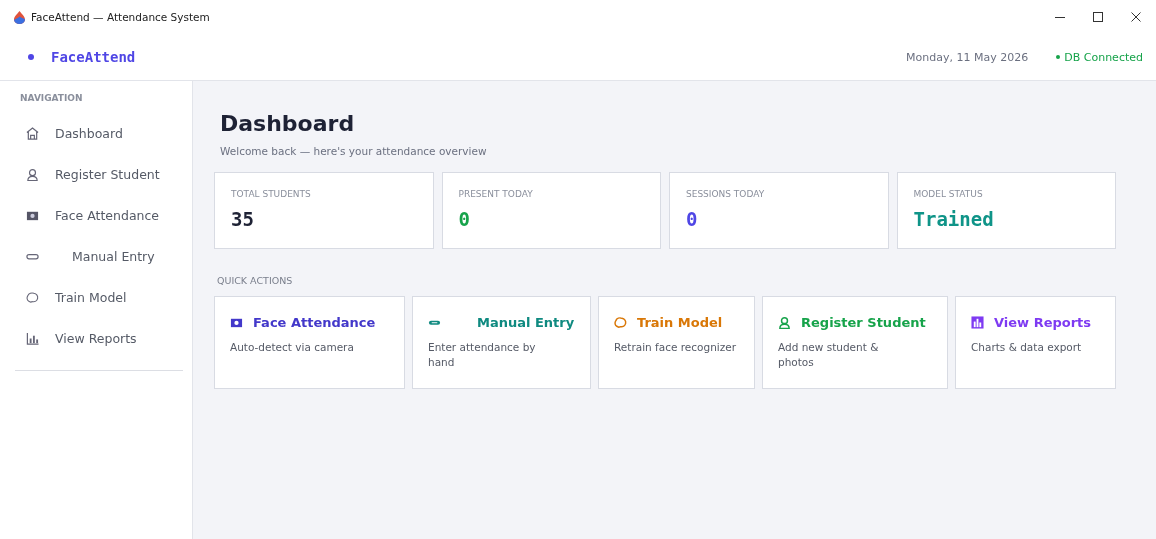 This screenshot has width=1156, height=539. Describe the element at coordinates (96, 174) in the screenshot. I see `nav-item: Register Student` at that location.